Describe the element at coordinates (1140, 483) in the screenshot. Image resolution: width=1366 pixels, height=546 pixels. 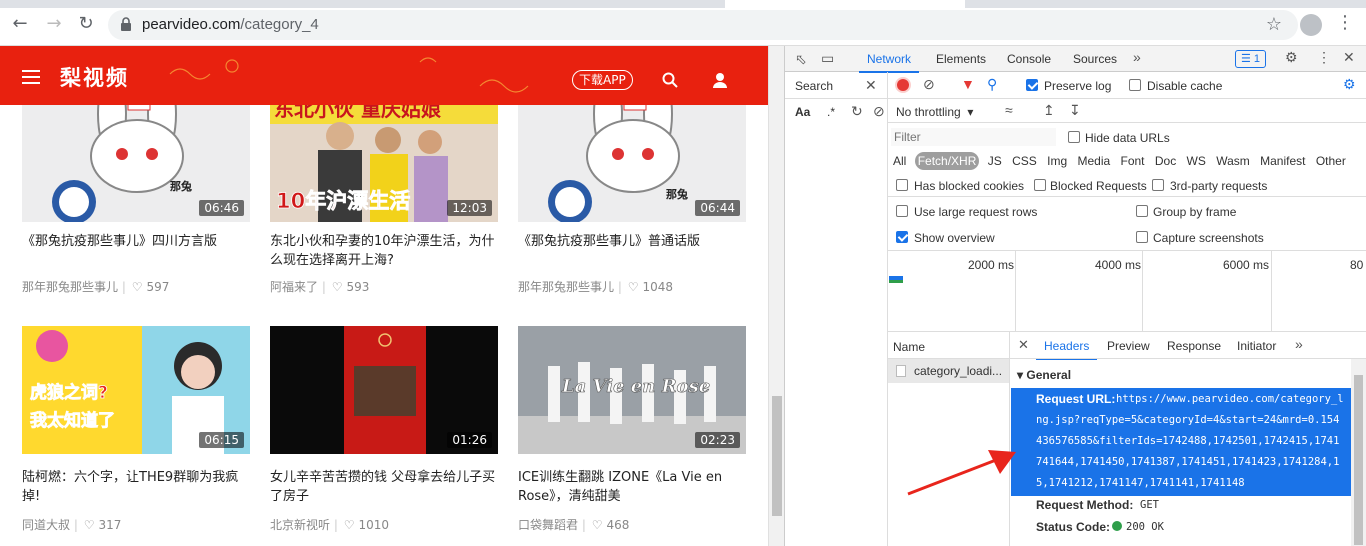
I see `request-url-value: 5,1741212,1741147,1741141,1741148` at that location.